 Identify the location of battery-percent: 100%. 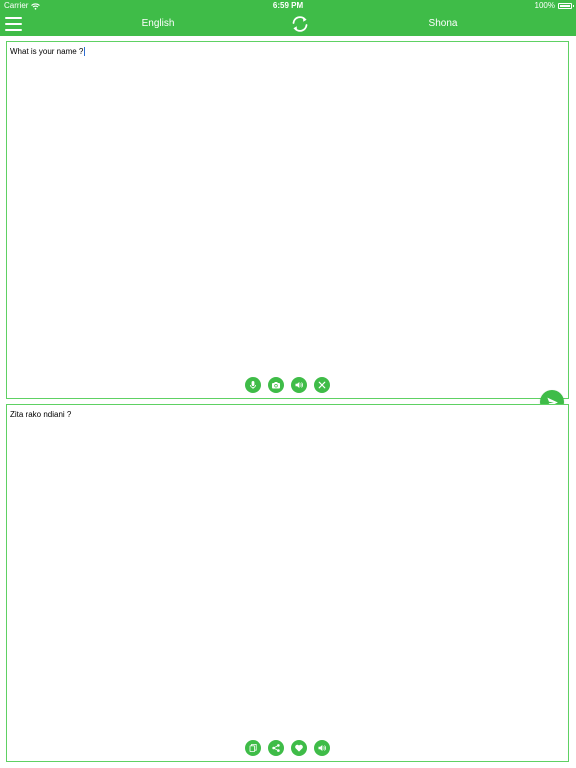
(544, 5).